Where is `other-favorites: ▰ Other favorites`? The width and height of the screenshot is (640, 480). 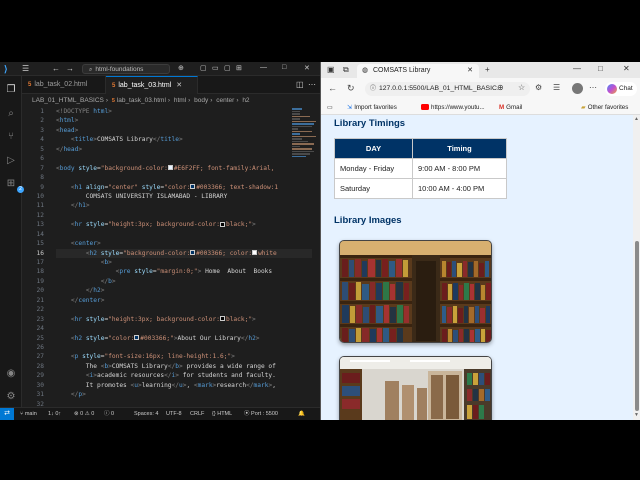
other-favorites: ▰ Other favorites is located at coordinates (604, 107).